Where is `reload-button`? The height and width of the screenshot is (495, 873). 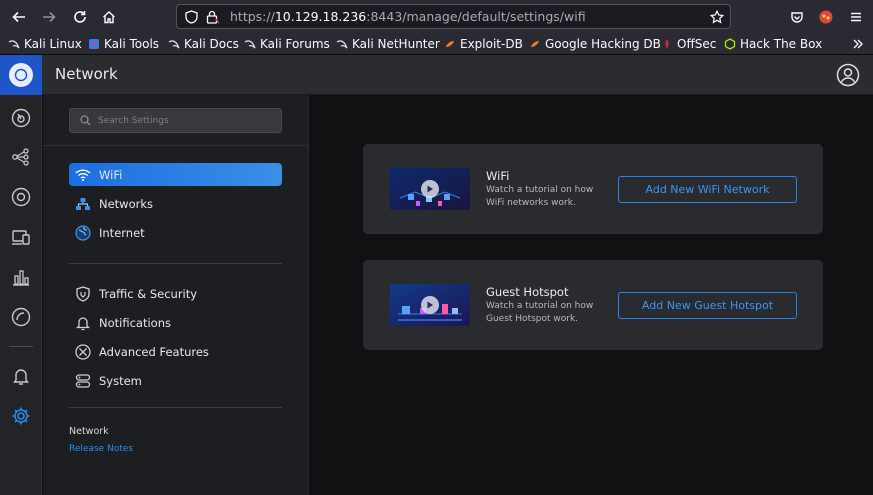
reload-button is located at coordinates (80, 17).